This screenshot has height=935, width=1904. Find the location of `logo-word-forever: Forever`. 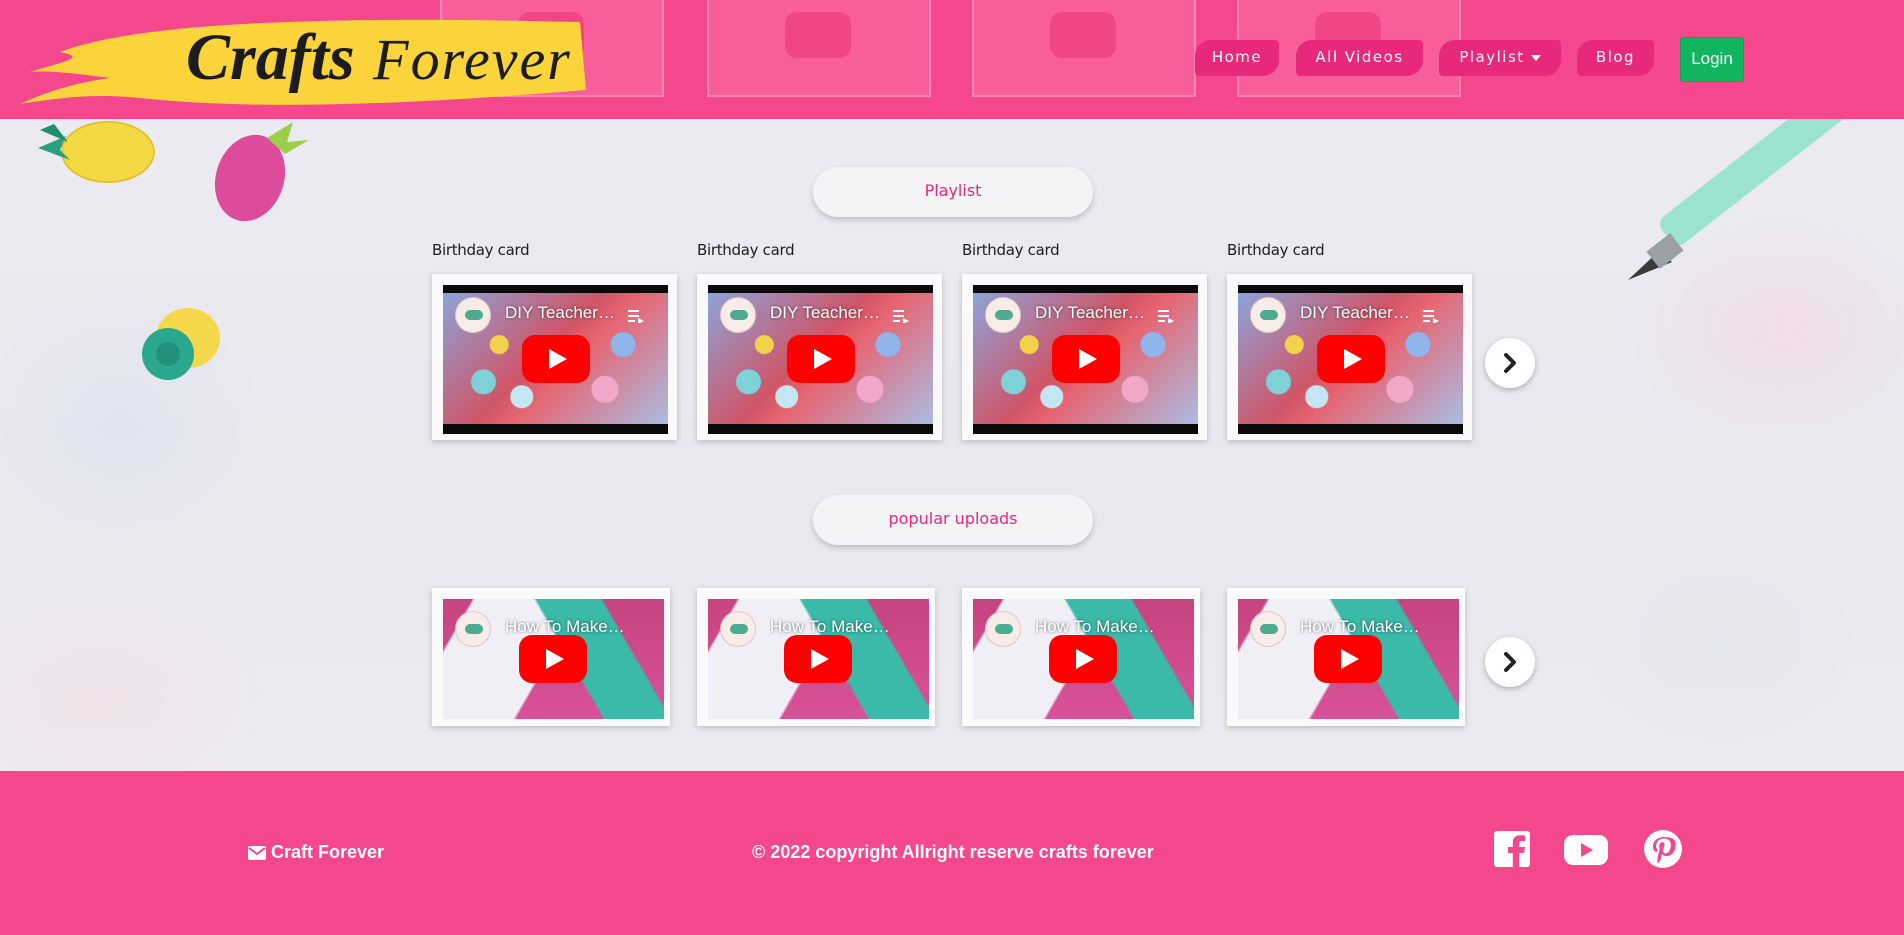

logo-word-forever: Forever is located at coordinates (472, 59).